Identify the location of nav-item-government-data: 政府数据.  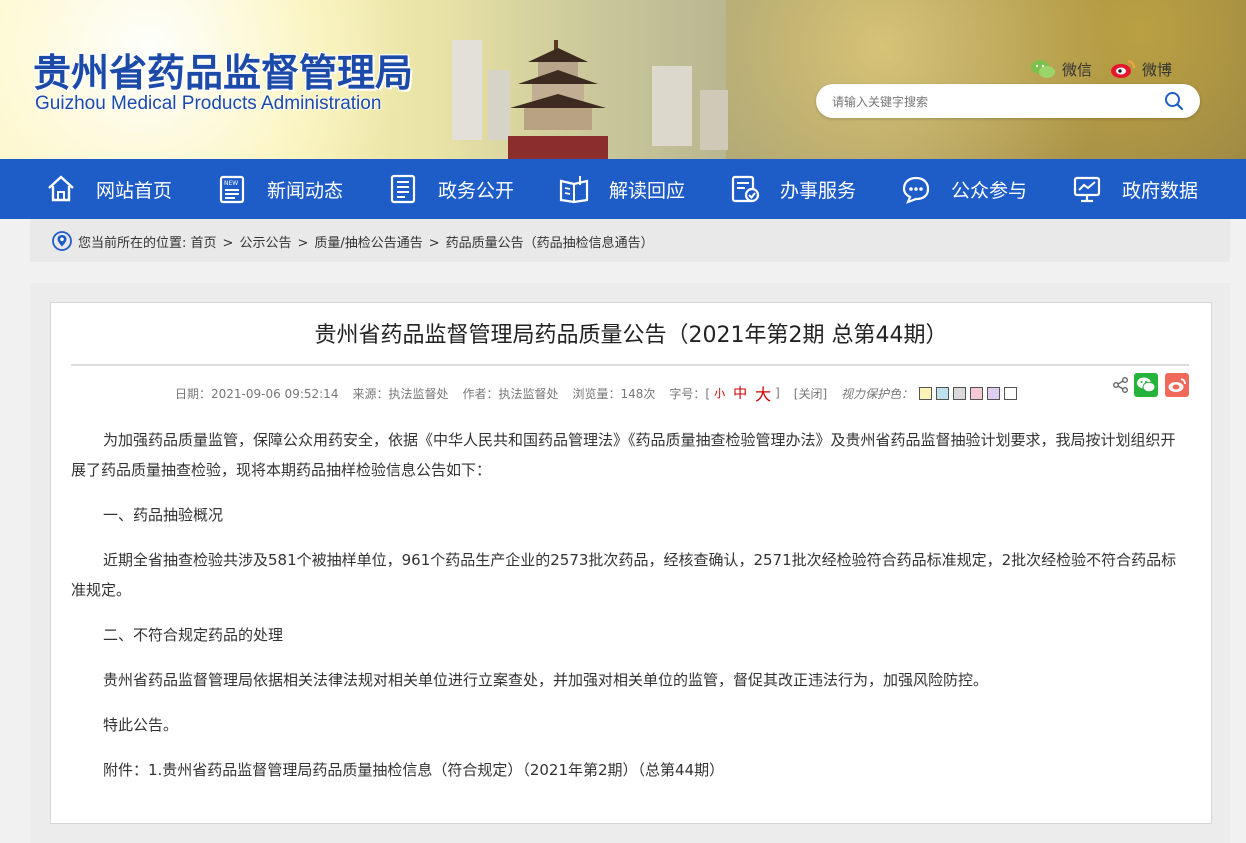
(1134, 189).